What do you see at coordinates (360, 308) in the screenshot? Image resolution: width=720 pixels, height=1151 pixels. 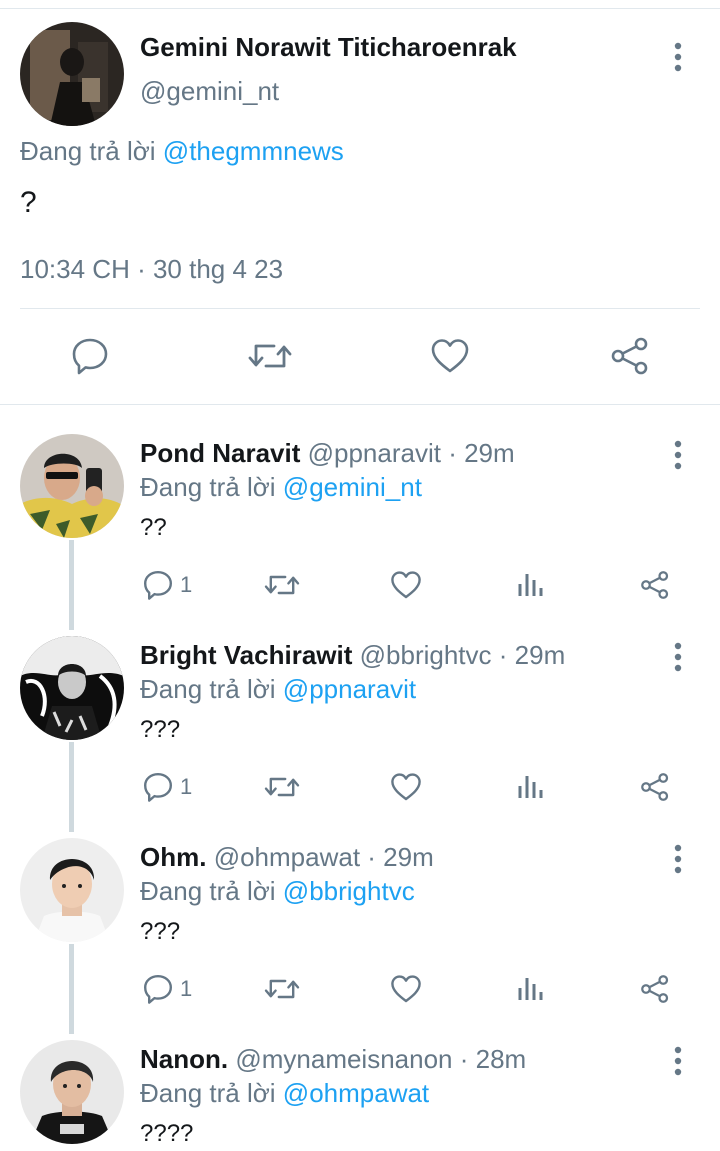 I see `divider` at bounding box center [360, 308].